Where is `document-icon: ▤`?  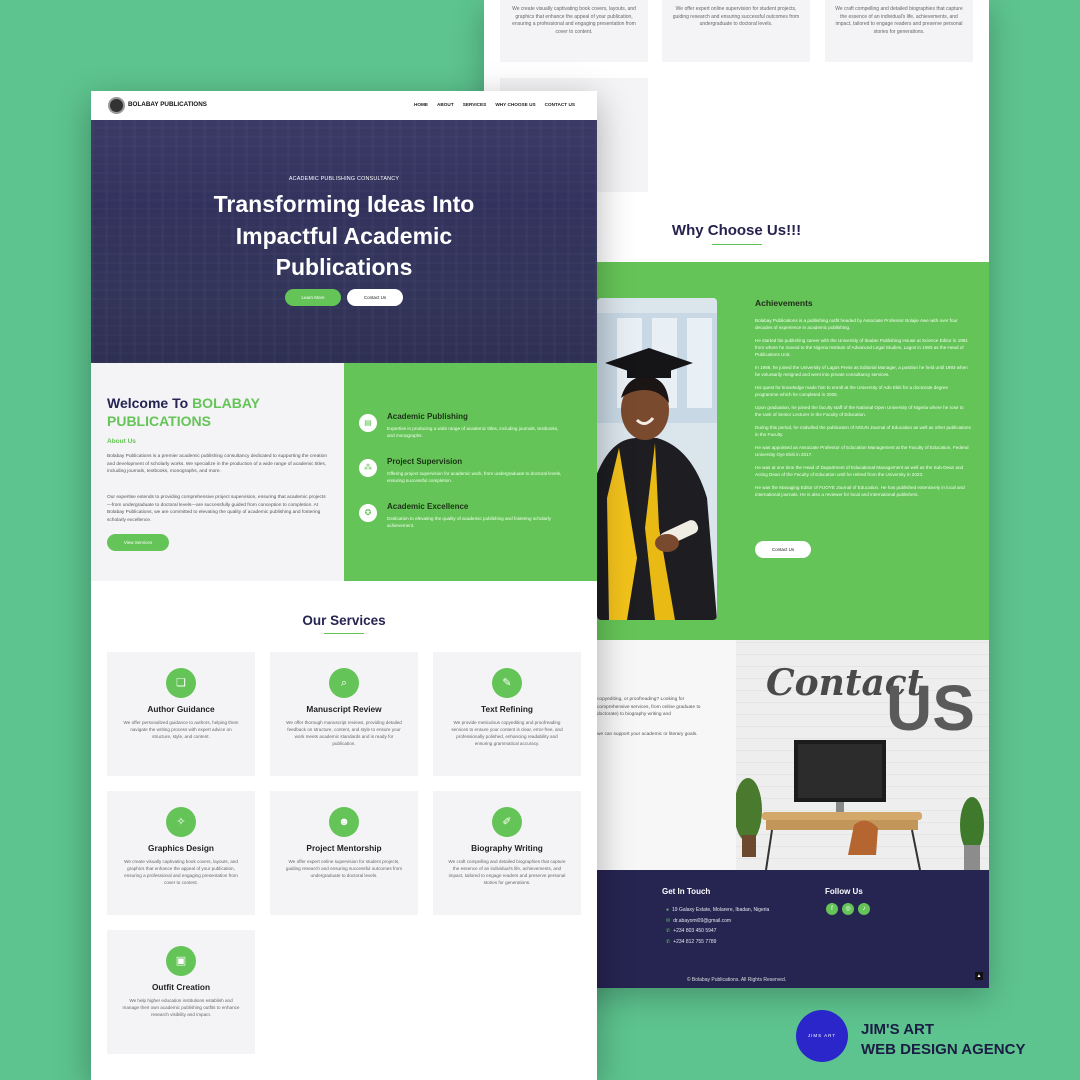 document-icon: ▤ is located at coordinates (368, 423).